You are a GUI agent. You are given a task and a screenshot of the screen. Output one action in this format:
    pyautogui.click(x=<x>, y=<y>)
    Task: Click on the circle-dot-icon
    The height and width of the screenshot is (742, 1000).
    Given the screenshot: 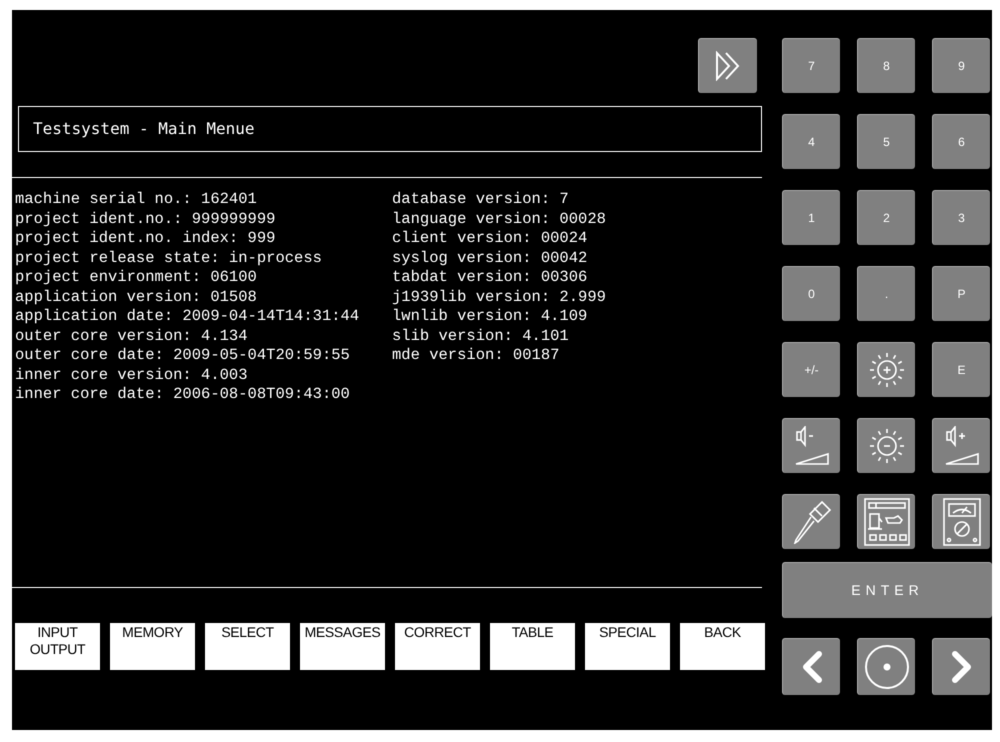 What is the action you would take?
    pyautogui.click(x=887, y=667)
    